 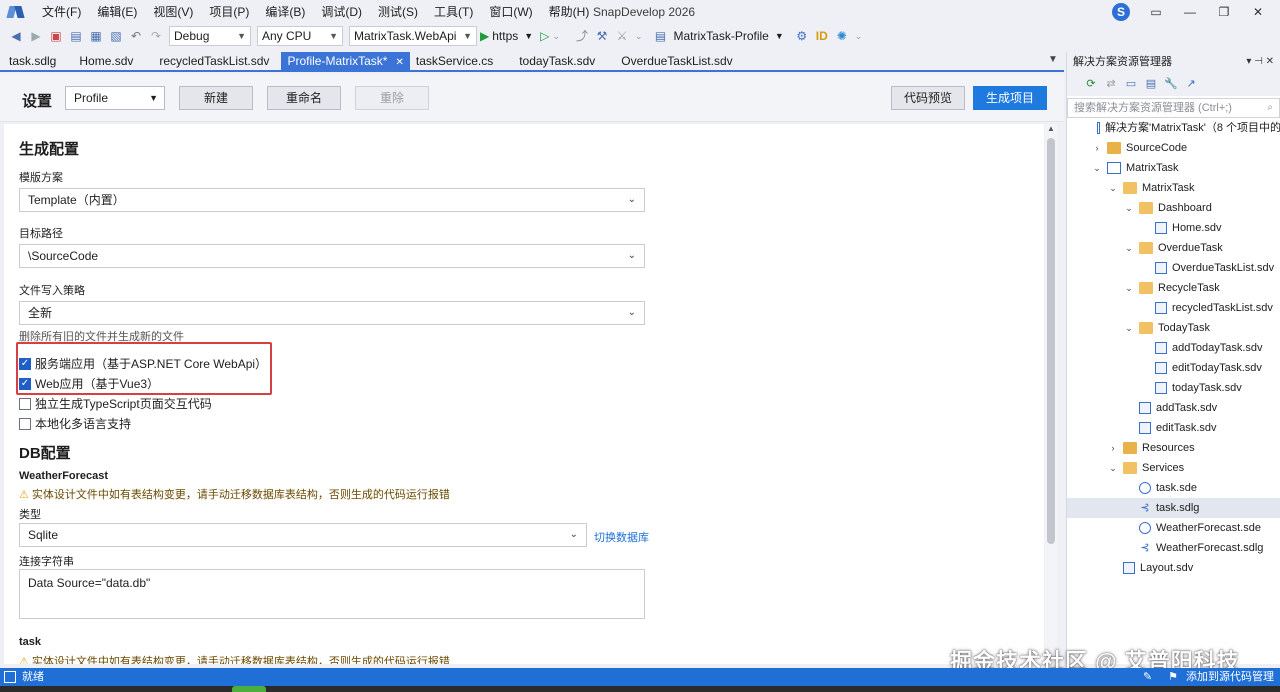 What do you see at coordinates (1191, 84) in the screenshot?
I see `preview-icon: ↗` at bounding box center [1191, 84].